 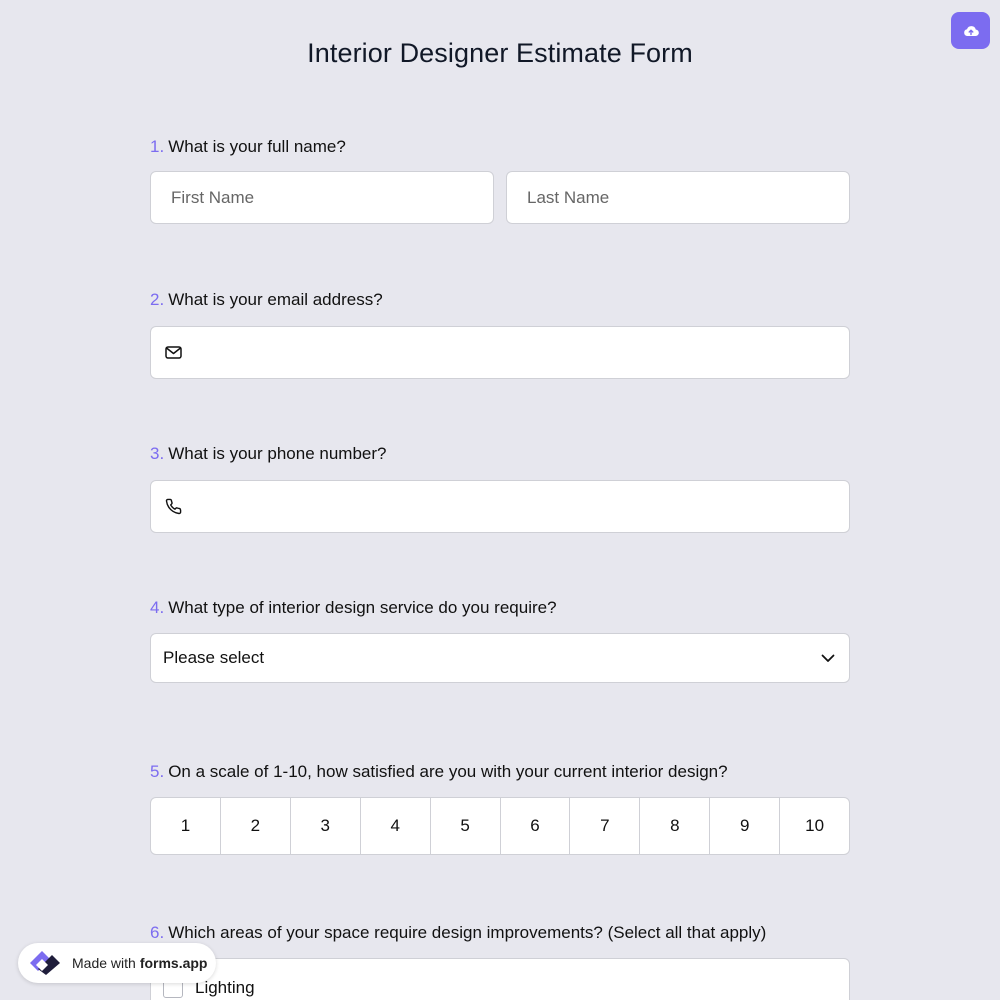 What do you see at coordinates (500, 300) in the screenshot?
I see `question-label: 2. What is your email address?` at bounding box center [500, 300].